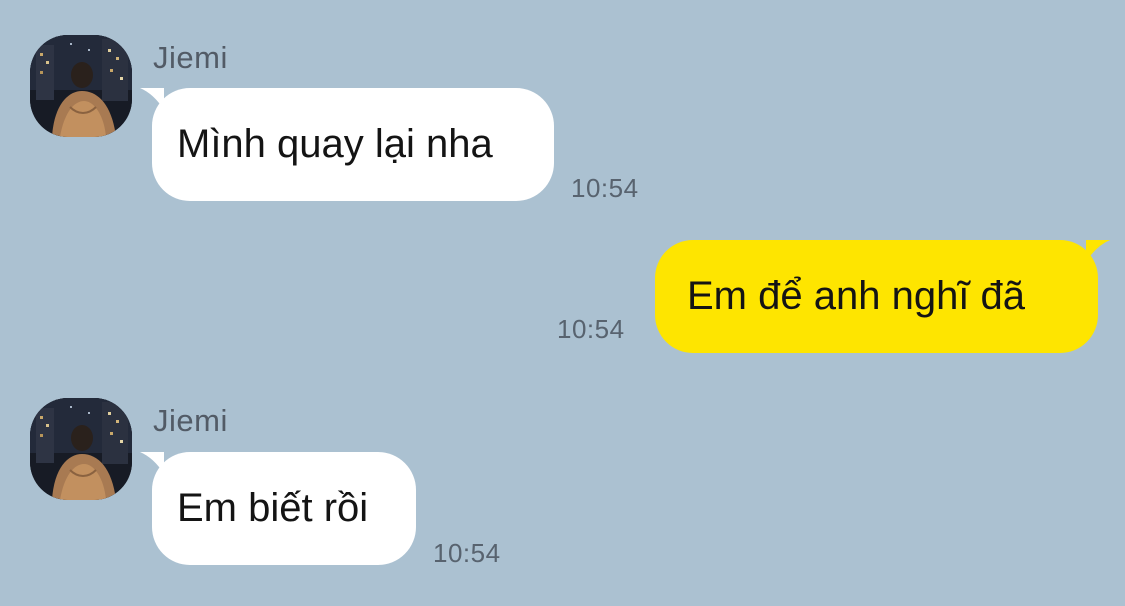  I want to click on message-bubble-incoming: Mình quay lại nha, so click(347, 144).